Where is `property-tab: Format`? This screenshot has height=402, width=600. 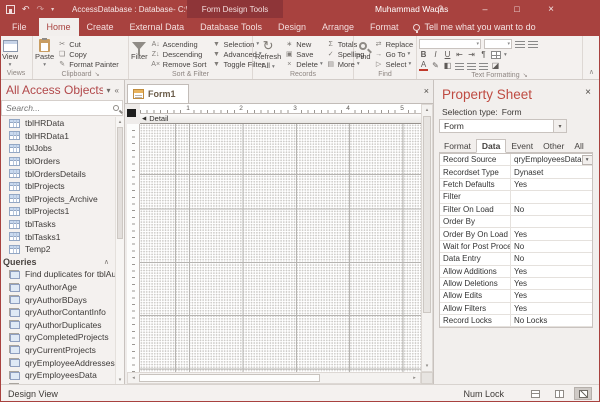
property-tab: Format is located at coordinates (457, 146).